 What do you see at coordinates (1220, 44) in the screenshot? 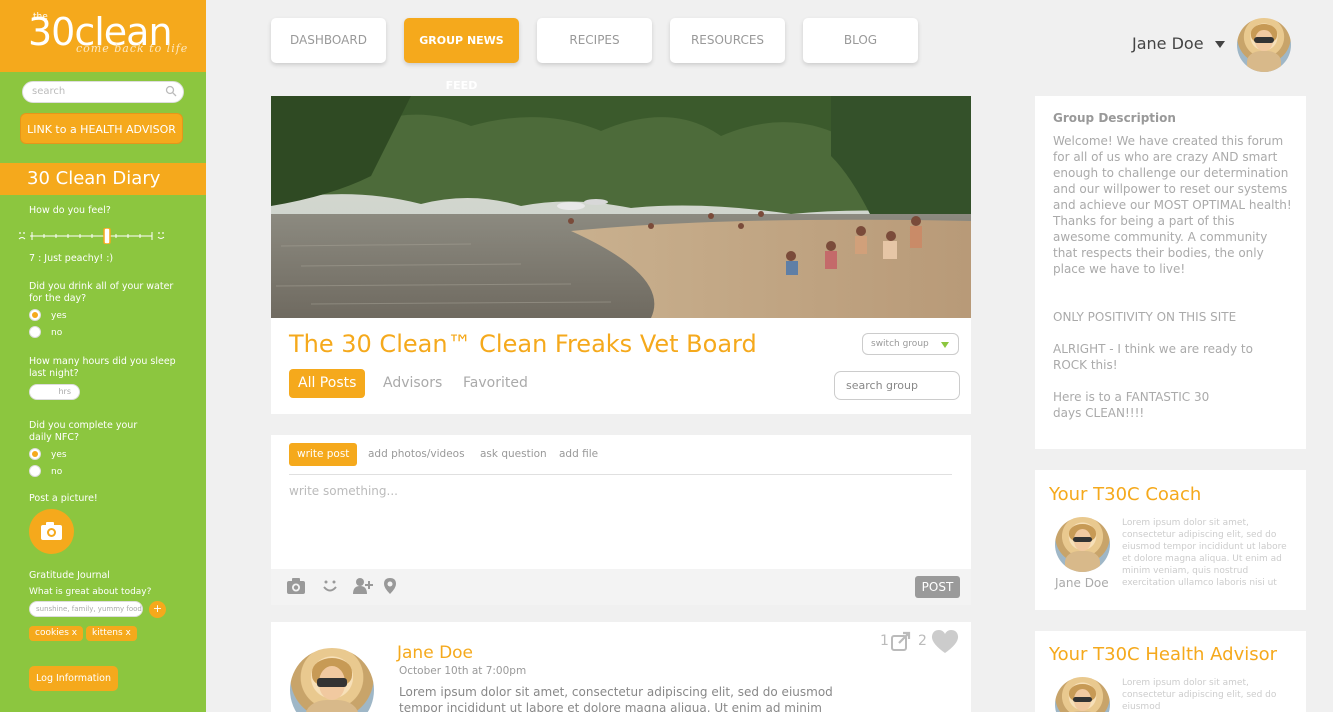
I see `chevron-down-icon` at bounding box center [1220, 44].